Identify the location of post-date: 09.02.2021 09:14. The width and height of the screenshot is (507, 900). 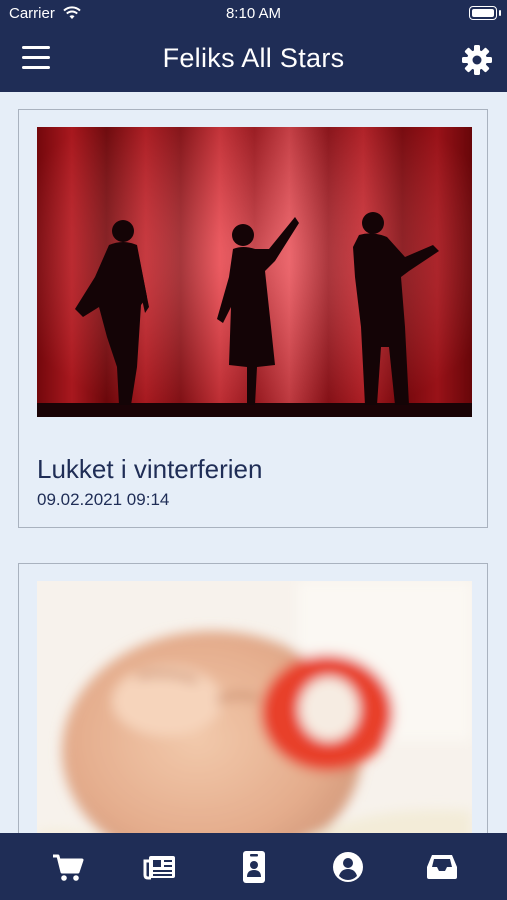
(103, 499).